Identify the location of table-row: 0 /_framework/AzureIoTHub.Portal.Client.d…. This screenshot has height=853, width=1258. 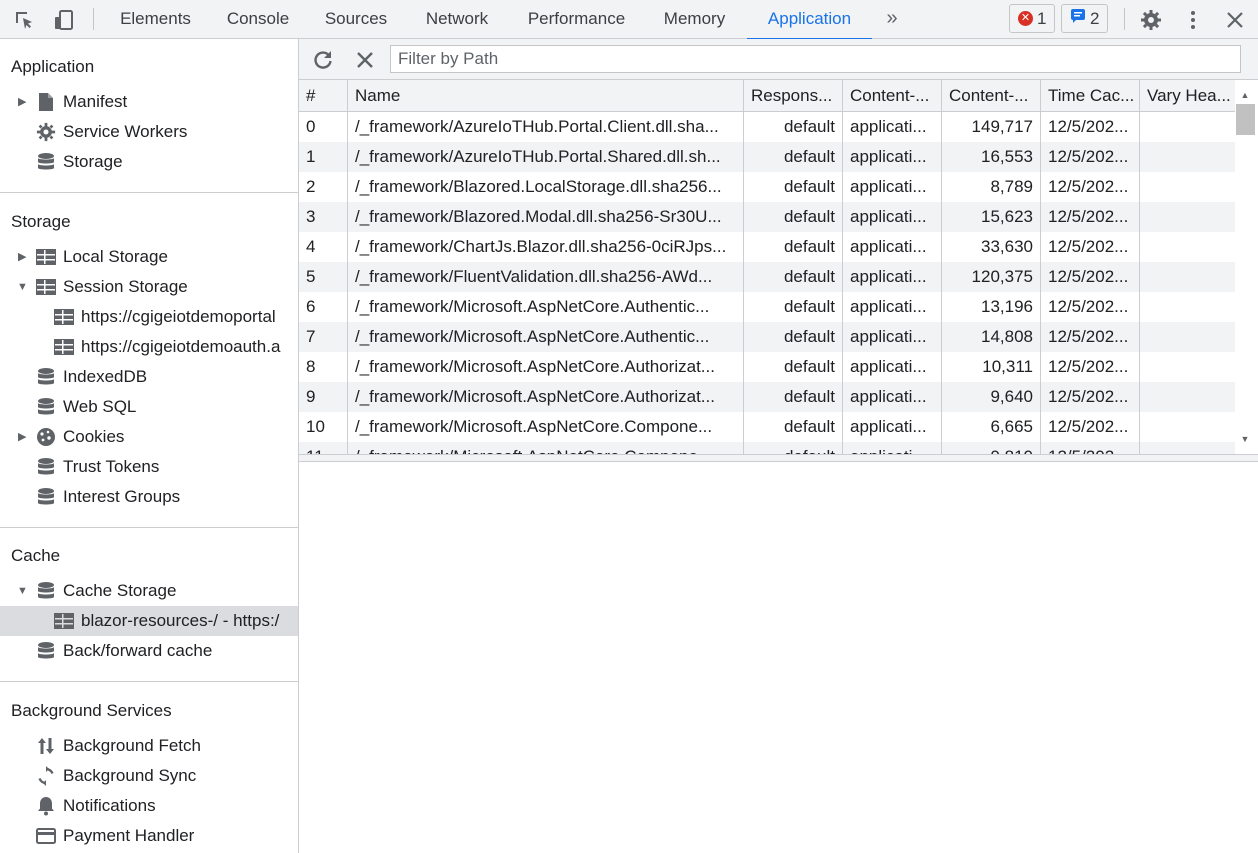
(767, 127).